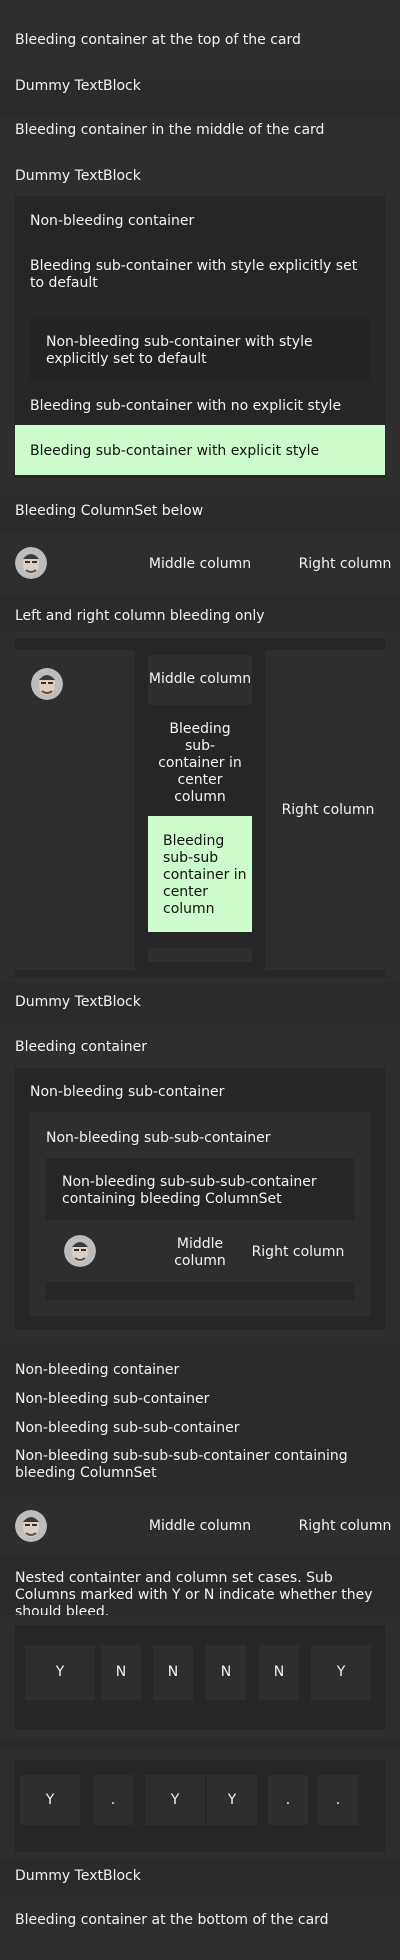 Image resolution: width=400 pixels, height=1960 pixels. I want to click on center-column-bottom, so click(200, 955).